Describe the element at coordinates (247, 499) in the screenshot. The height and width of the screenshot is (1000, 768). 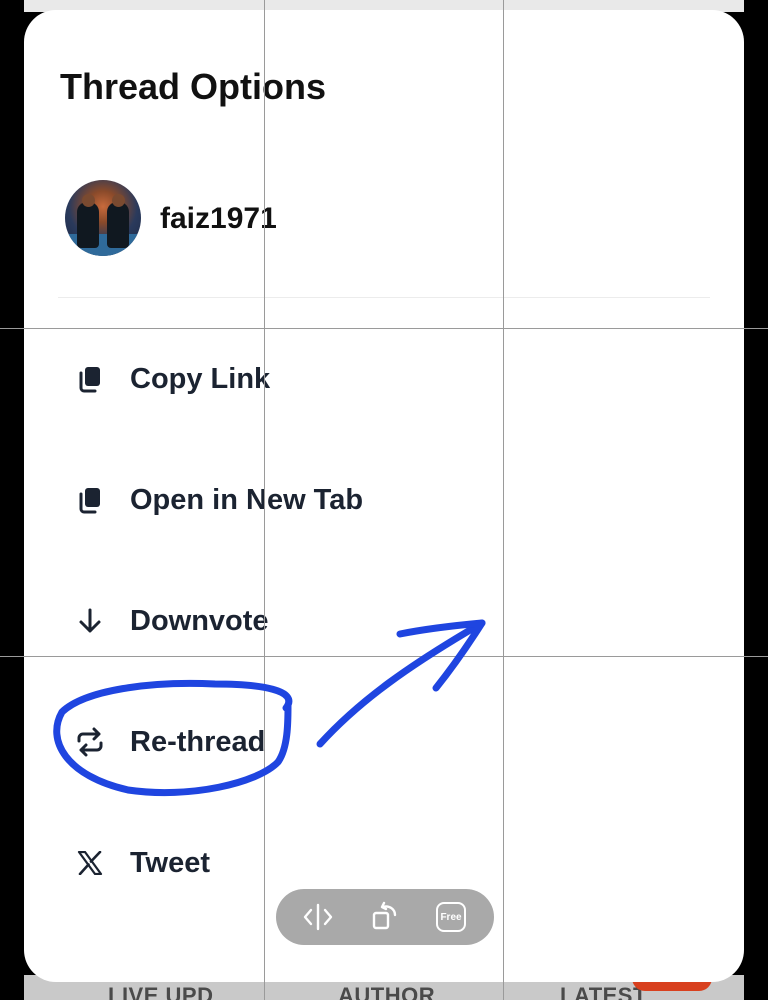
I see `menu-item-label: Open in New Tab` at that location.